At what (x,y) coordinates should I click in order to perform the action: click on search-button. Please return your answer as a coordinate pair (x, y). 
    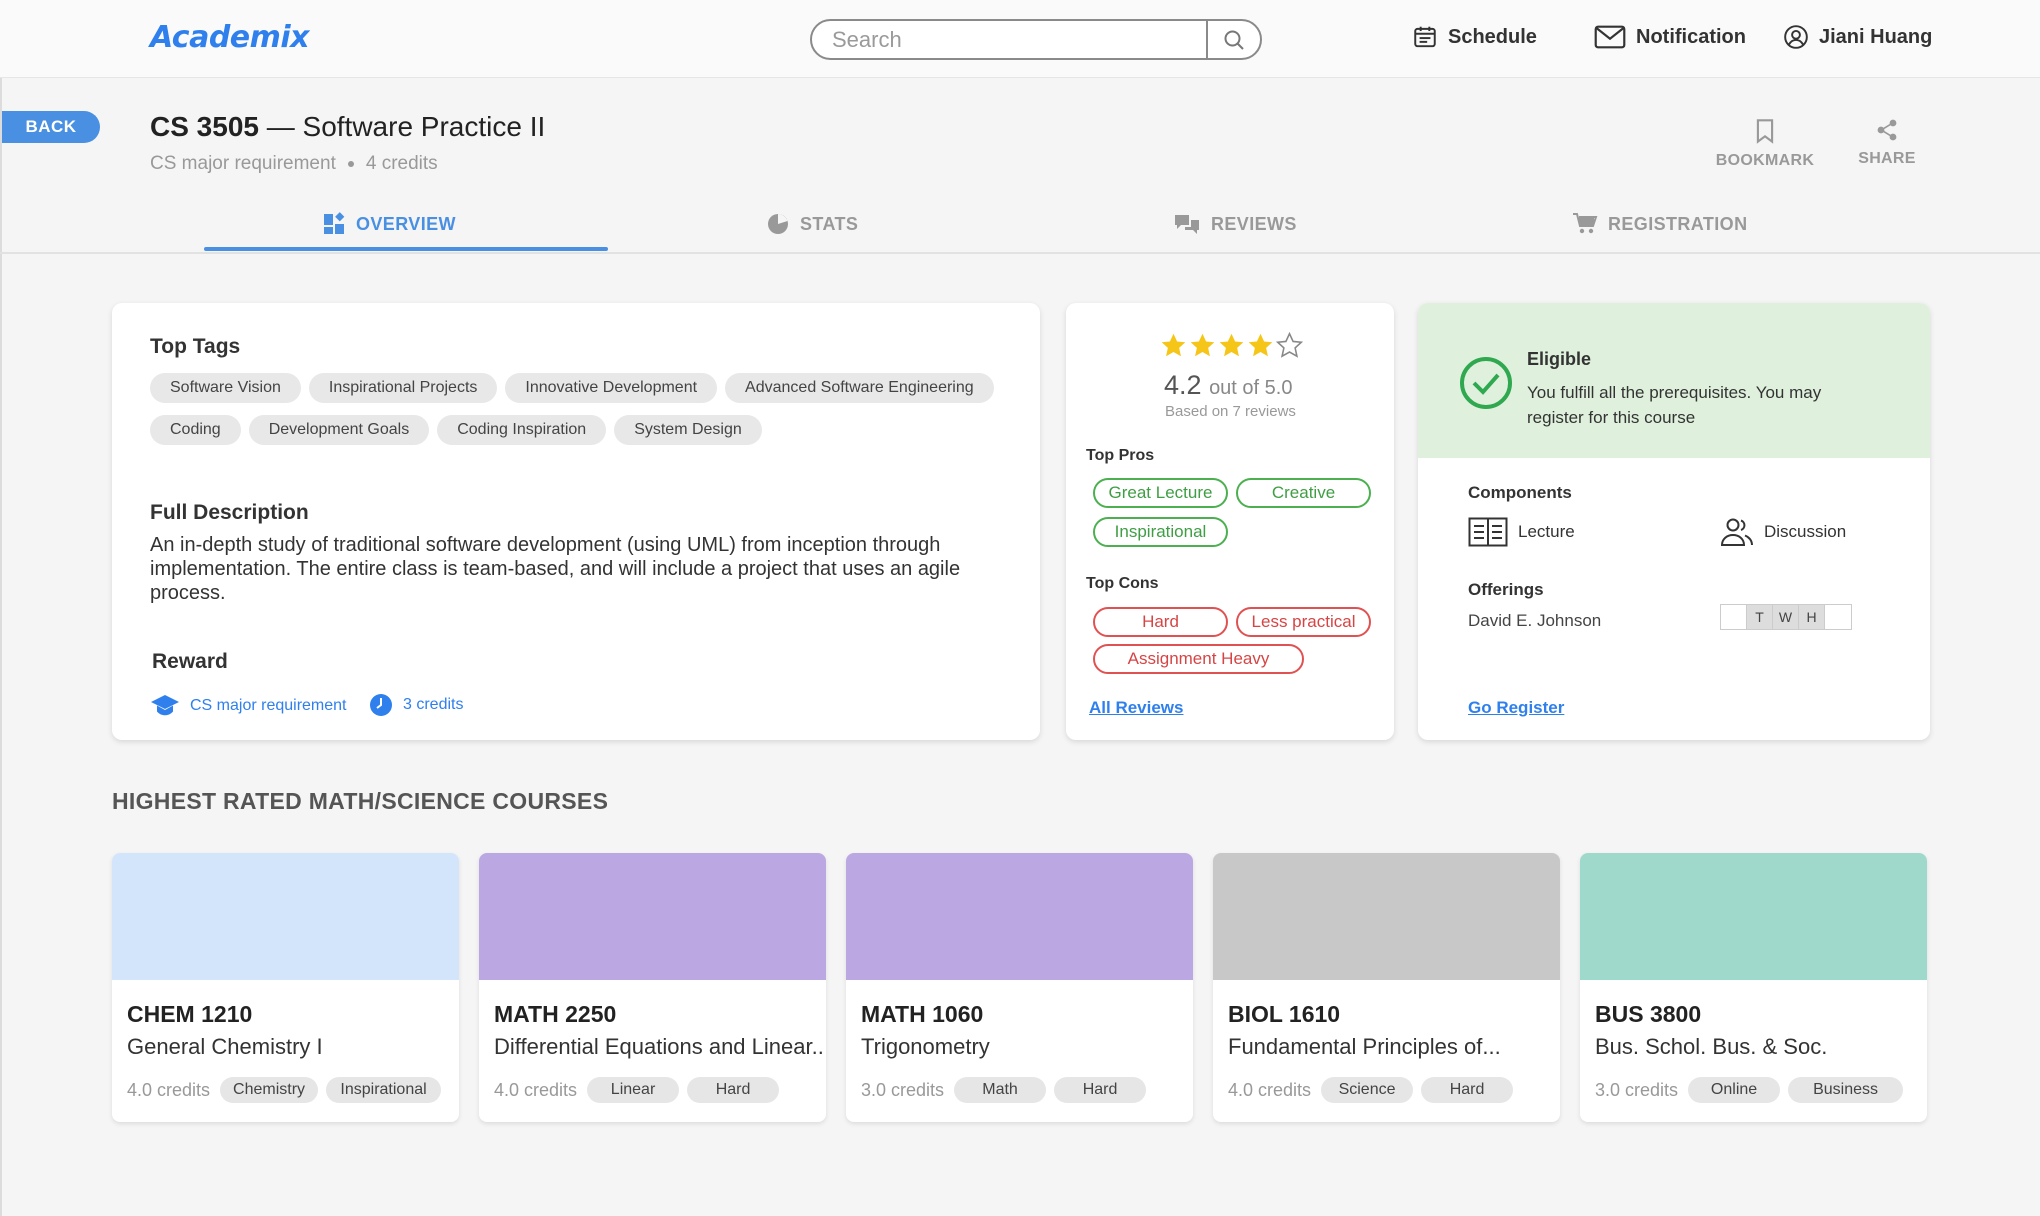
    Looking at the image, I should click on (1233, 39).